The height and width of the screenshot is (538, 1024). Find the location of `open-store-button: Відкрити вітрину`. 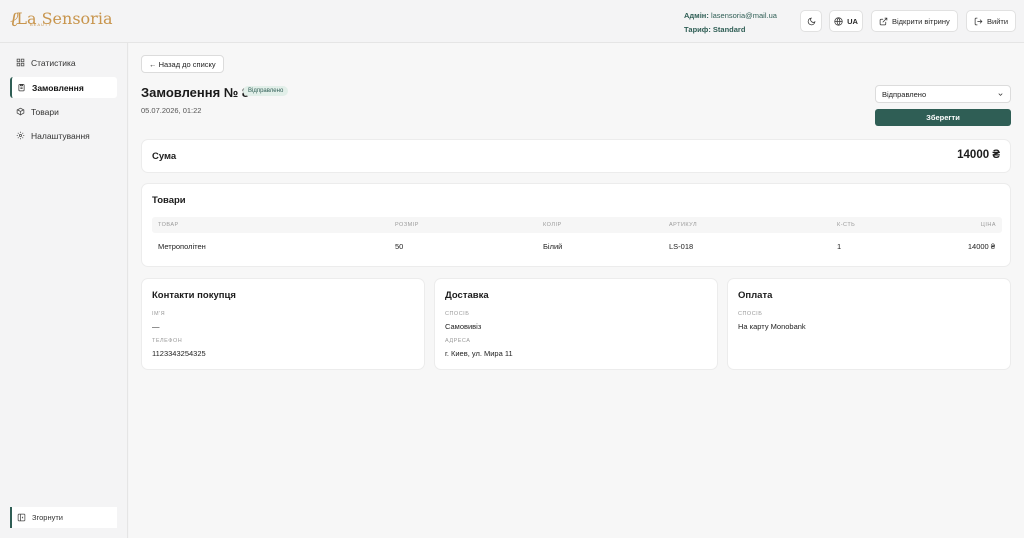

open-store-button: Відкрити вітрину is located at coordinates (914, 21).